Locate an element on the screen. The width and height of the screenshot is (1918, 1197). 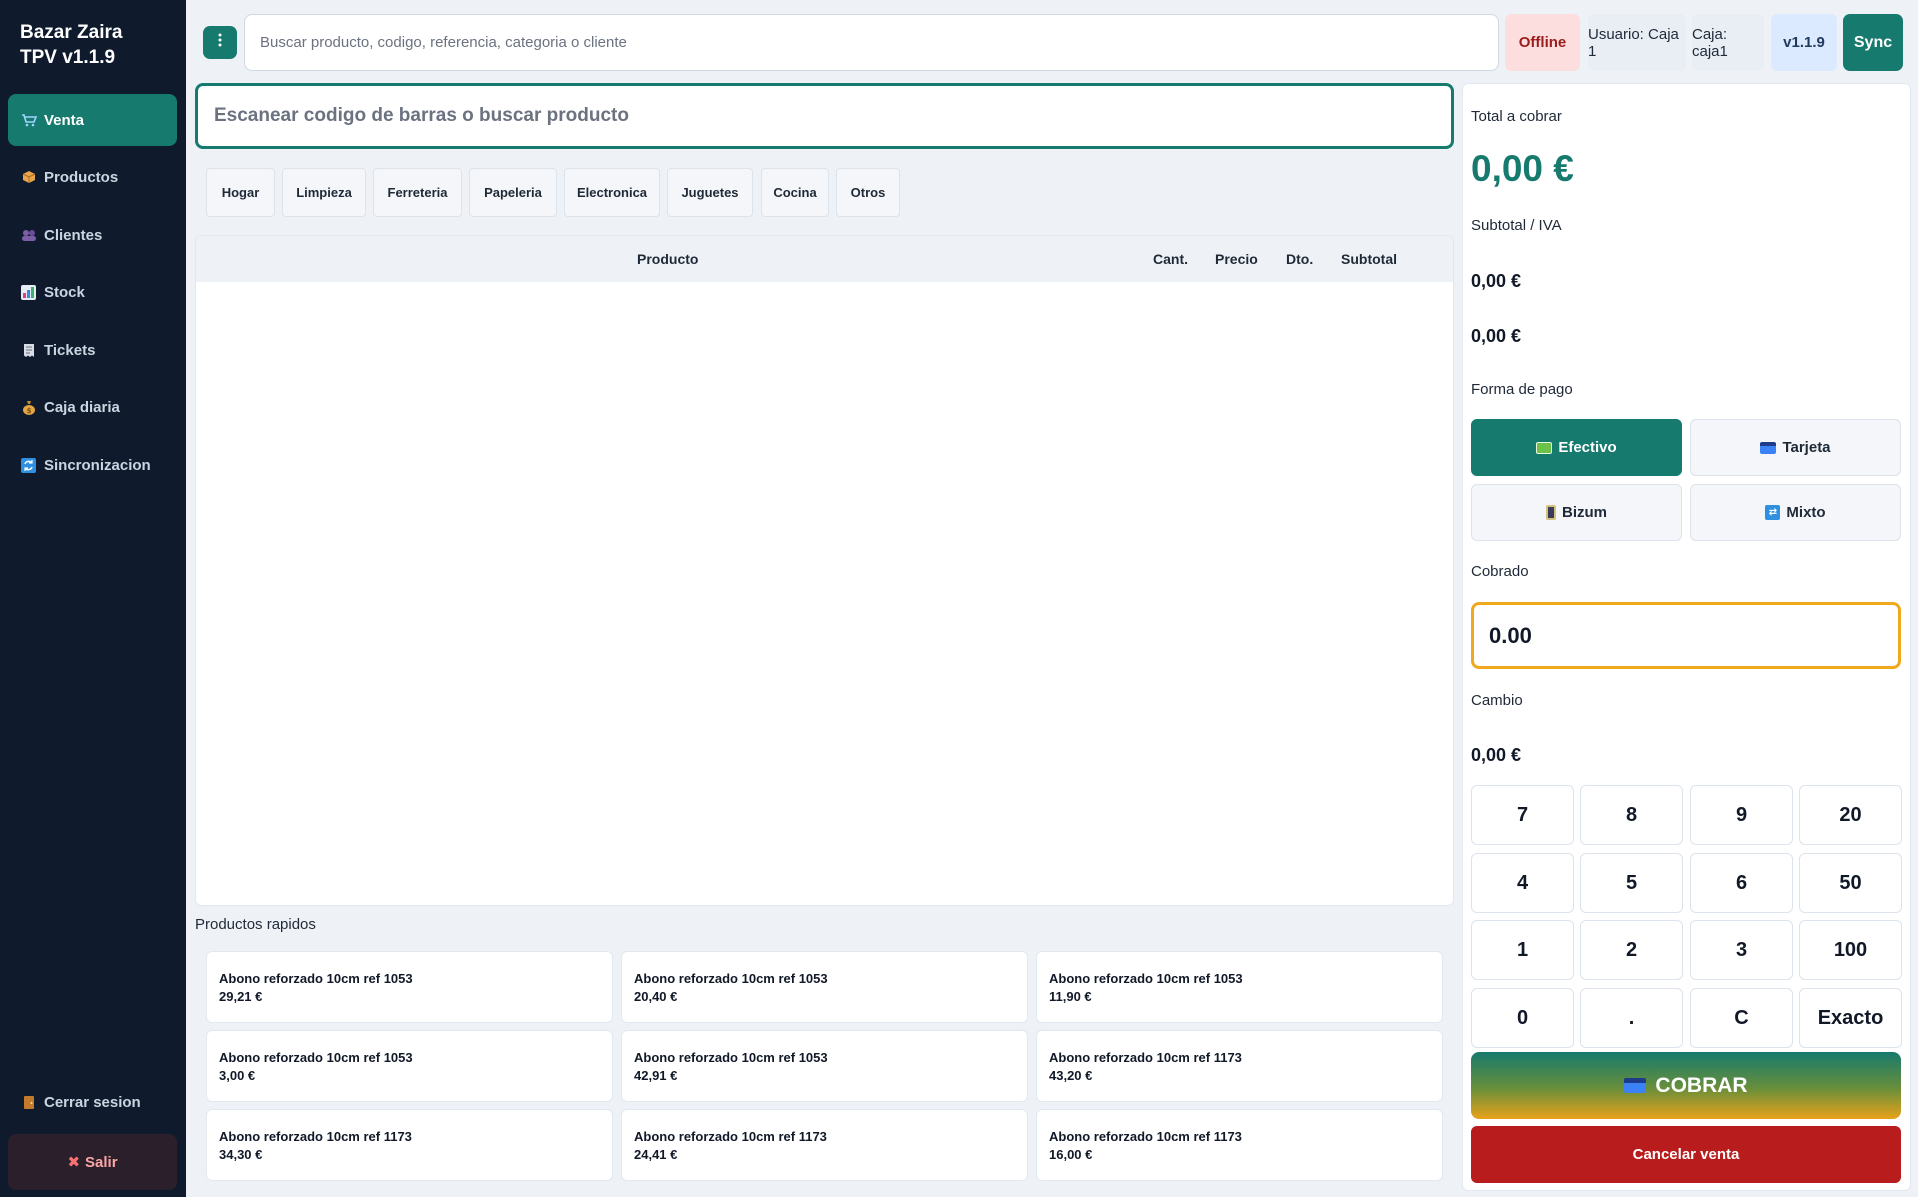
vertical-dots-icon is located at coordinates (220, 42).